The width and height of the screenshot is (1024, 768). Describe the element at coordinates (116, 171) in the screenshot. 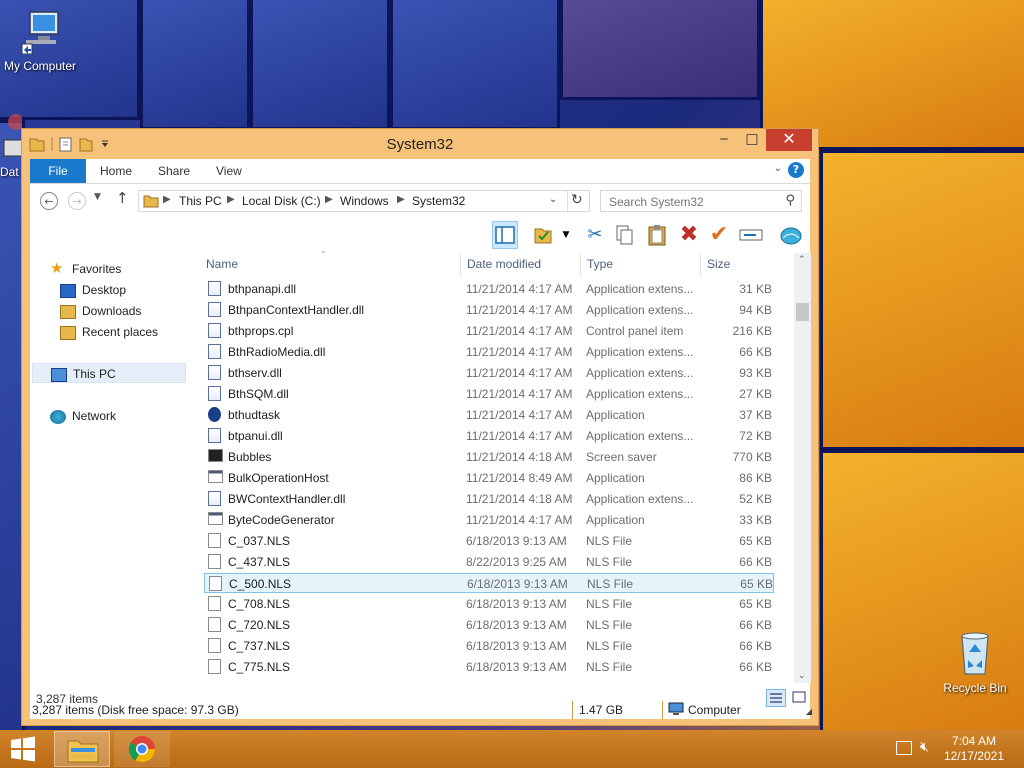

I see `tab-home: Home` at that location.